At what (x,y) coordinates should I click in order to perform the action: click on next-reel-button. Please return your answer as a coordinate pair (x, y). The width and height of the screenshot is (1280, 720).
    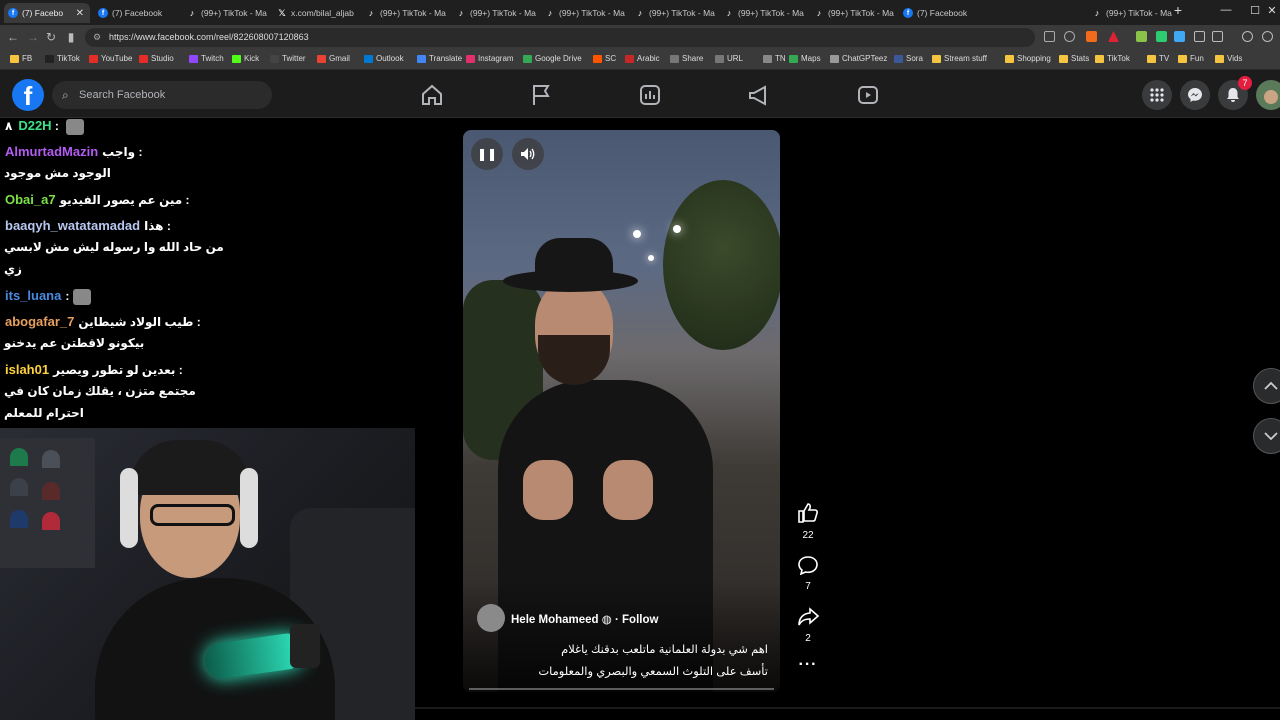
    Looking at the image, I should click on (1266, 436).